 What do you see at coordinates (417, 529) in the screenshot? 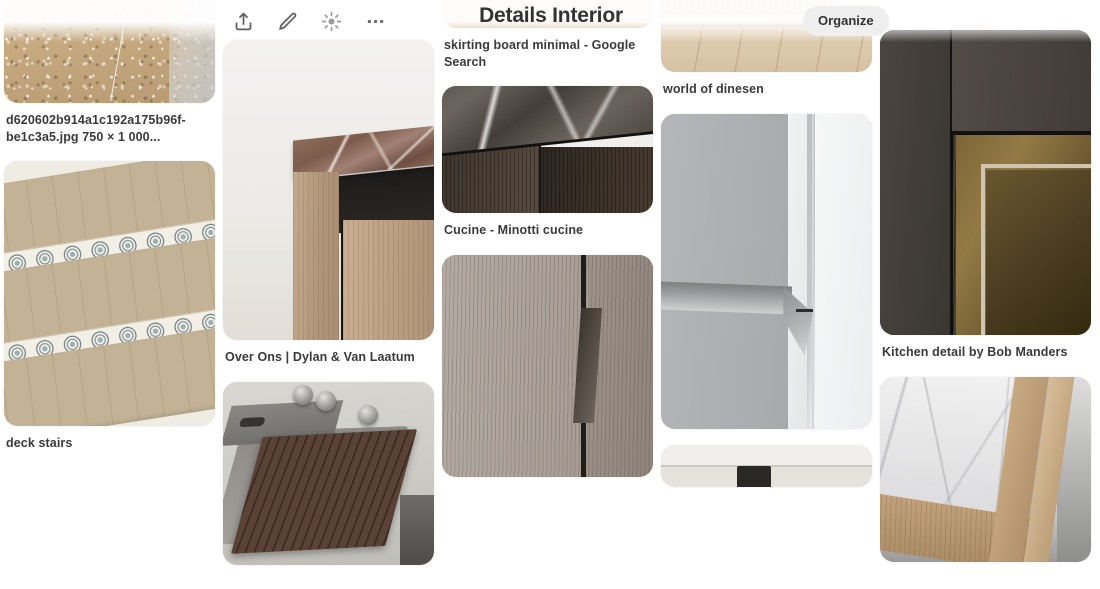
I see `counter-edge` at bounding box center [417, 529].